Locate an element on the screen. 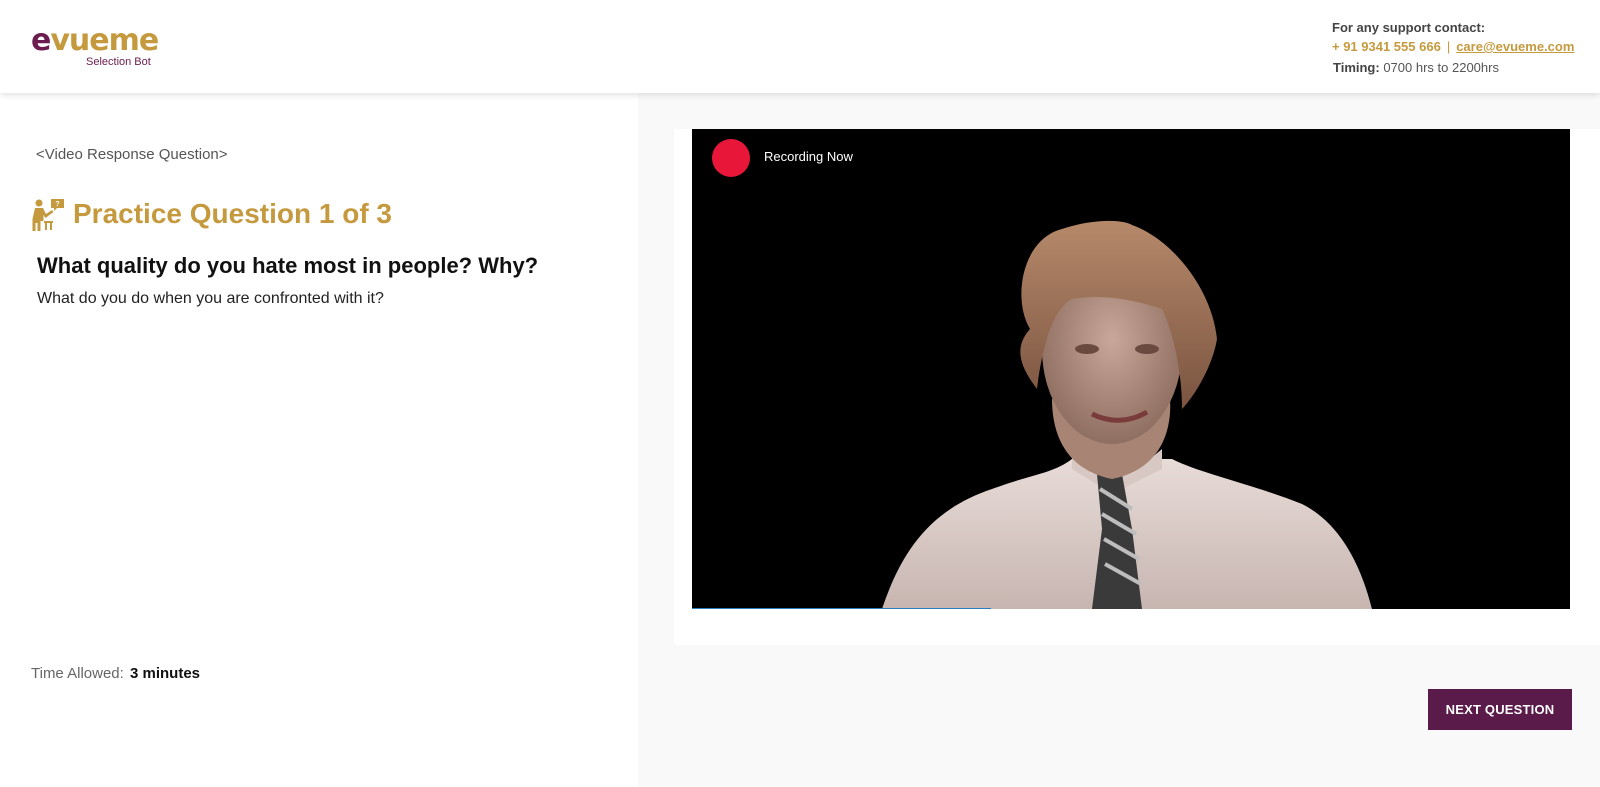  support-timing-row: Timing: 0700 hrs to 2200hrs is located at coordinates (1463, 67).